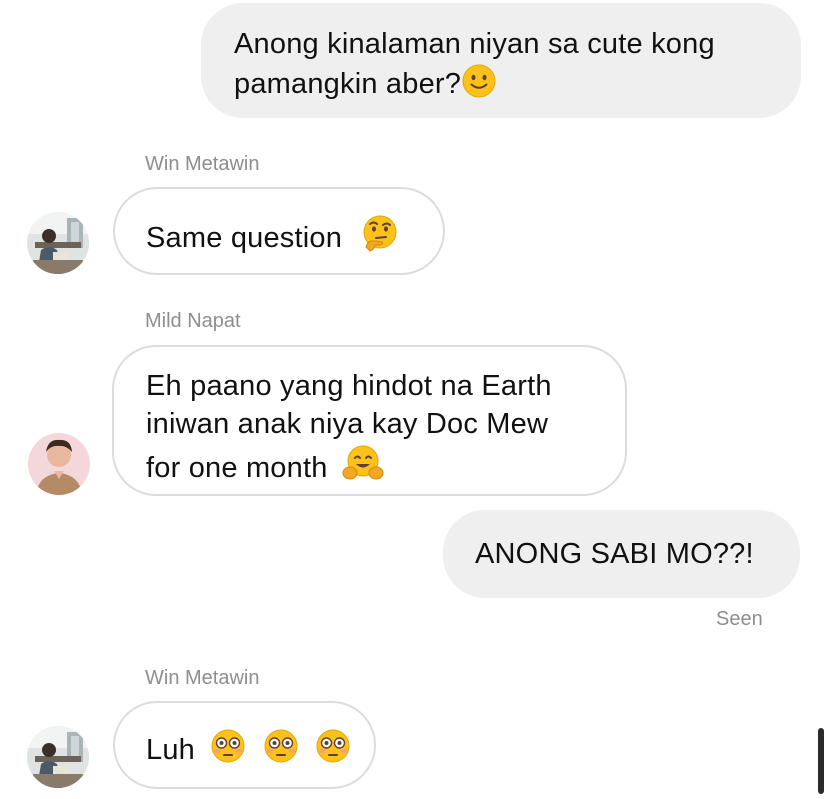  Describe the element at coordinates (170, 750) in the screenshot. I see `message-text: Luh` at that location.